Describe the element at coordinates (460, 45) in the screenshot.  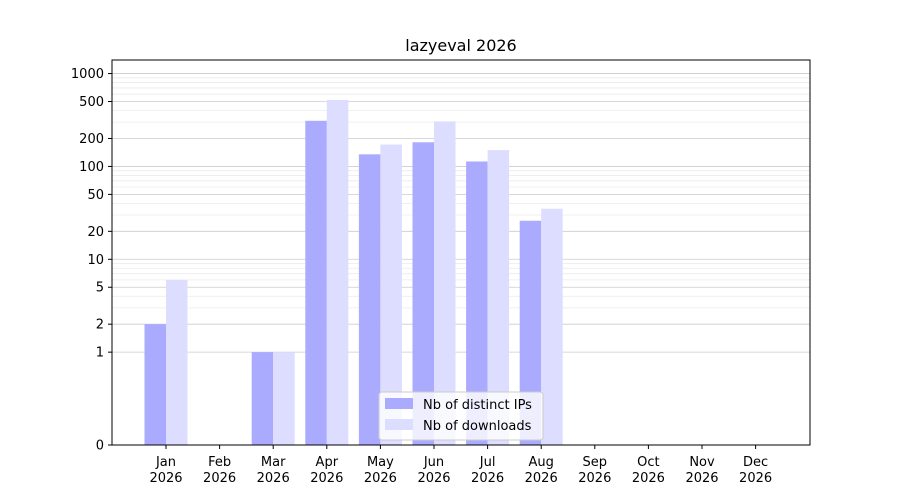
I see `chart-title: lazyeval 2026` at that location.